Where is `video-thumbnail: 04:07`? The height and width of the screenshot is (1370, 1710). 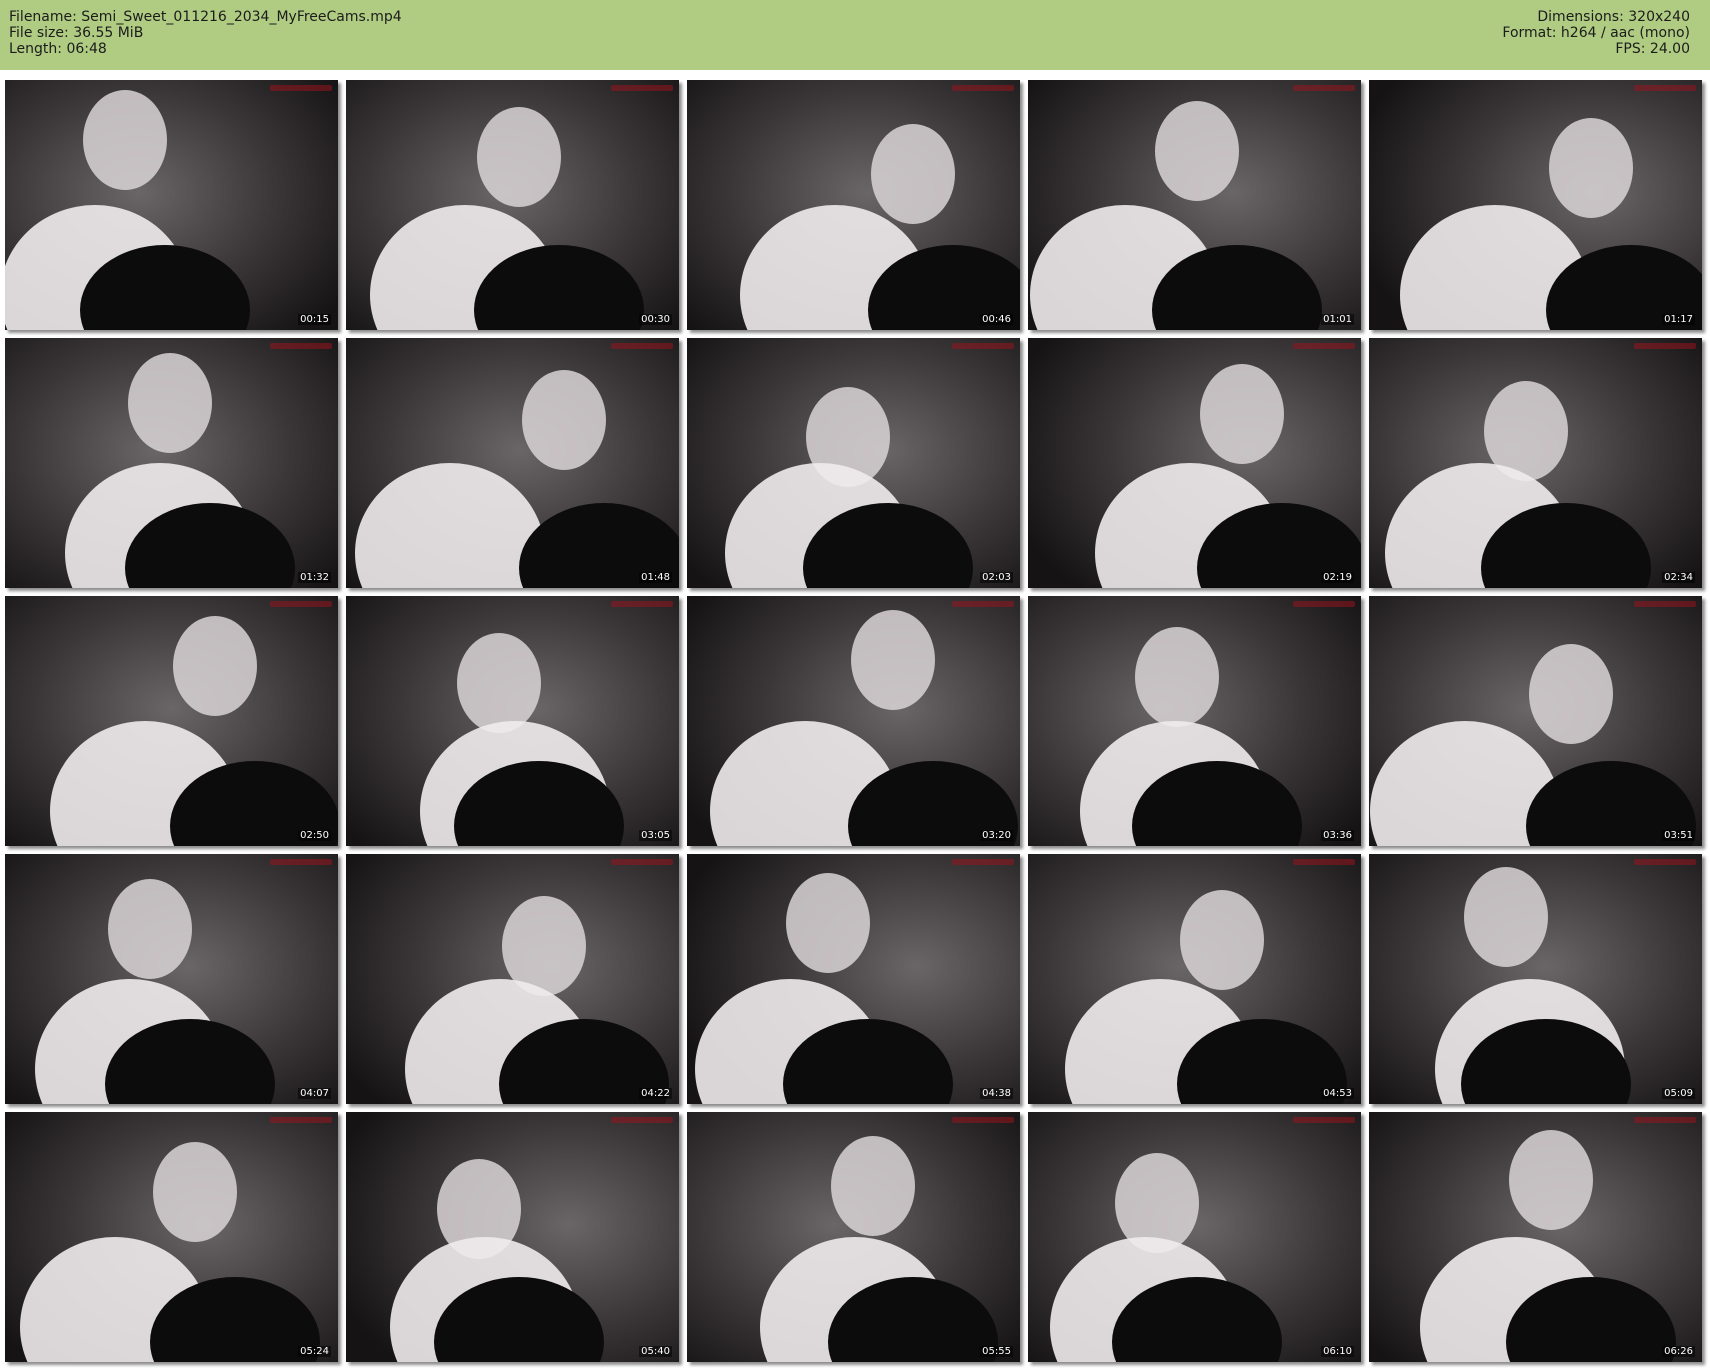
video-thumbnail: 04:07 is located at coordinates (171, 979).